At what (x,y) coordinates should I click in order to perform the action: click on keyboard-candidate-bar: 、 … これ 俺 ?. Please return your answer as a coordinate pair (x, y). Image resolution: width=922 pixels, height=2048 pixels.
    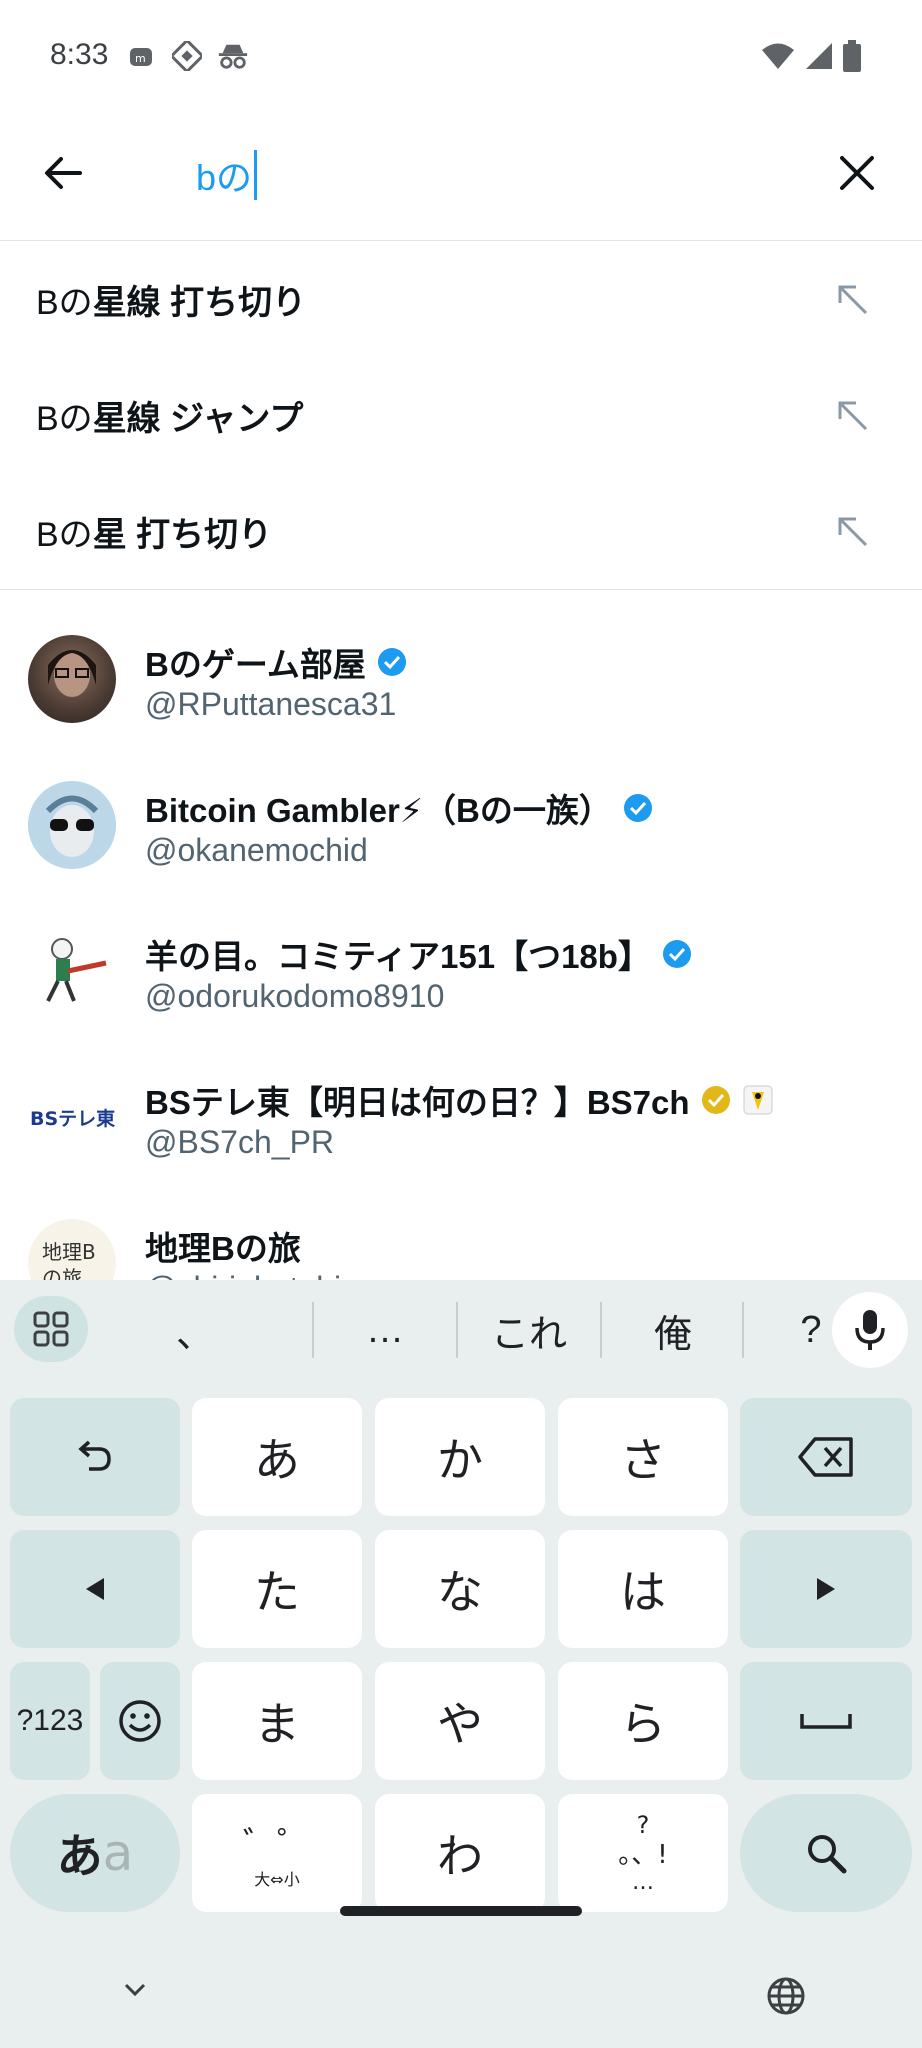
    Looking at the image, I should click on (461, 1330).